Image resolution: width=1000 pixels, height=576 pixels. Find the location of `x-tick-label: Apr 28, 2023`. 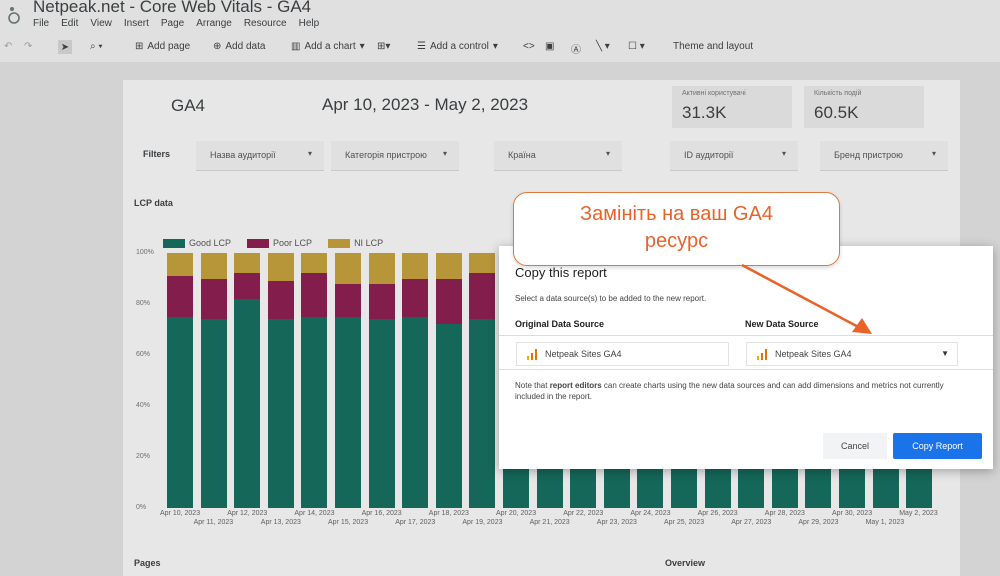

x-tick-label: Apr 28, 2023 is located at coordinates (784, 513).